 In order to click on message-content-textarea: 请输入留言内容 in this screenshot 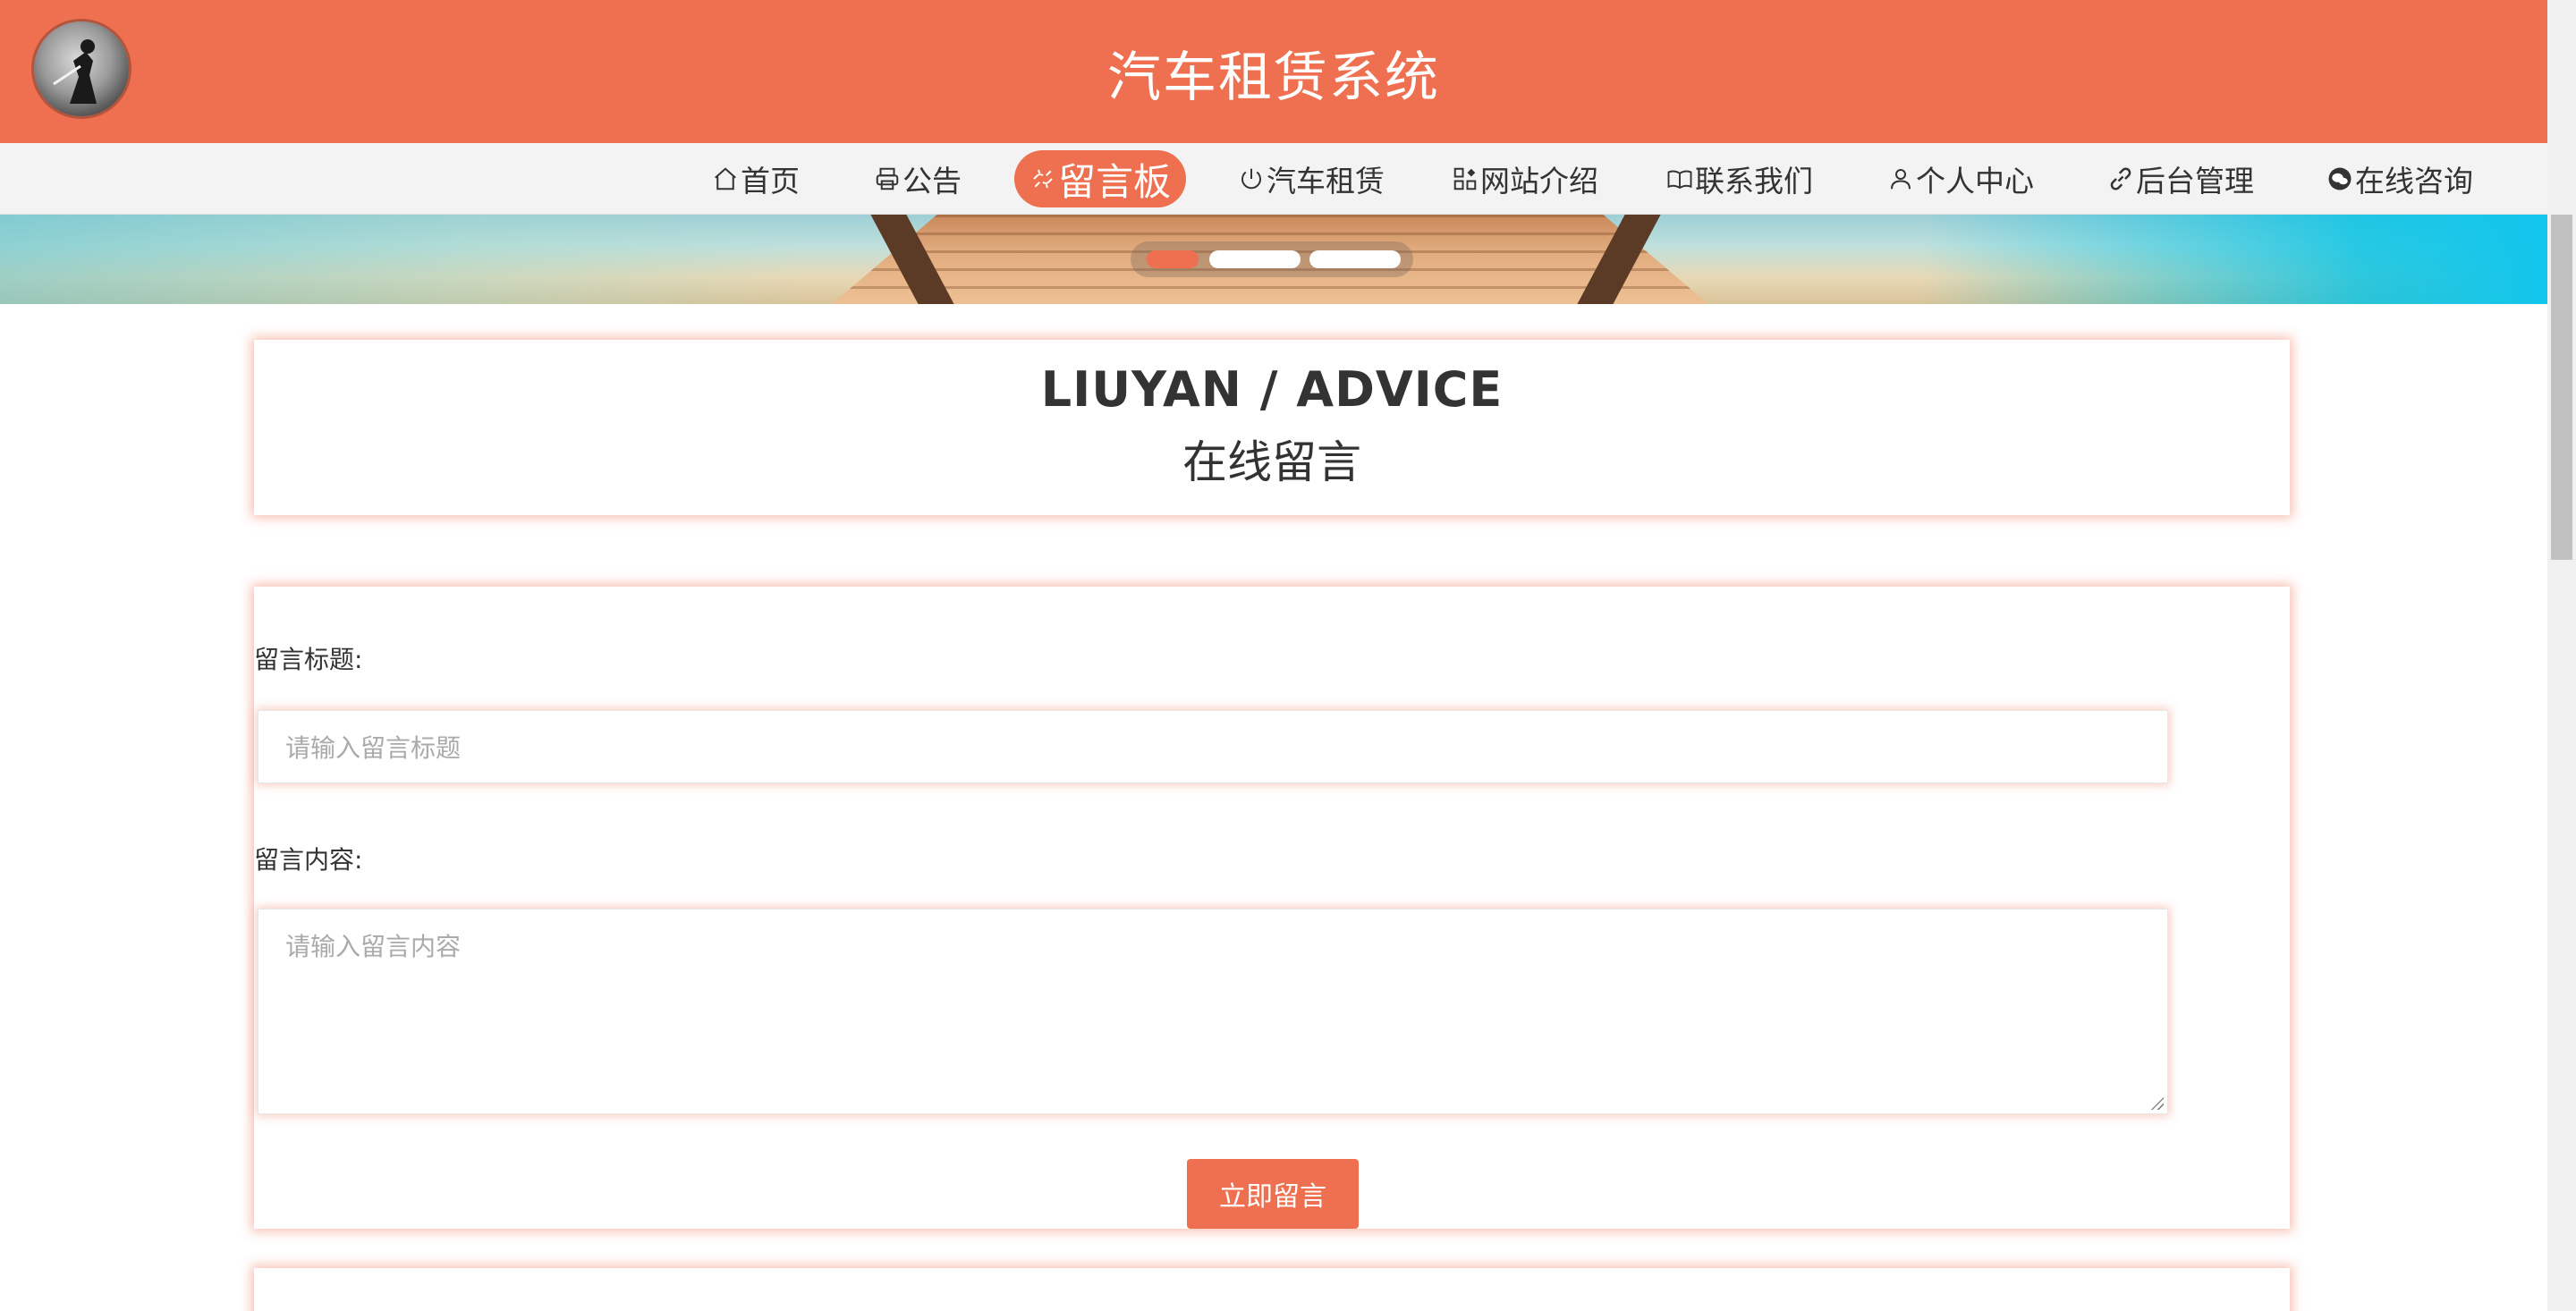, I will do `click(1213, 1012)`.